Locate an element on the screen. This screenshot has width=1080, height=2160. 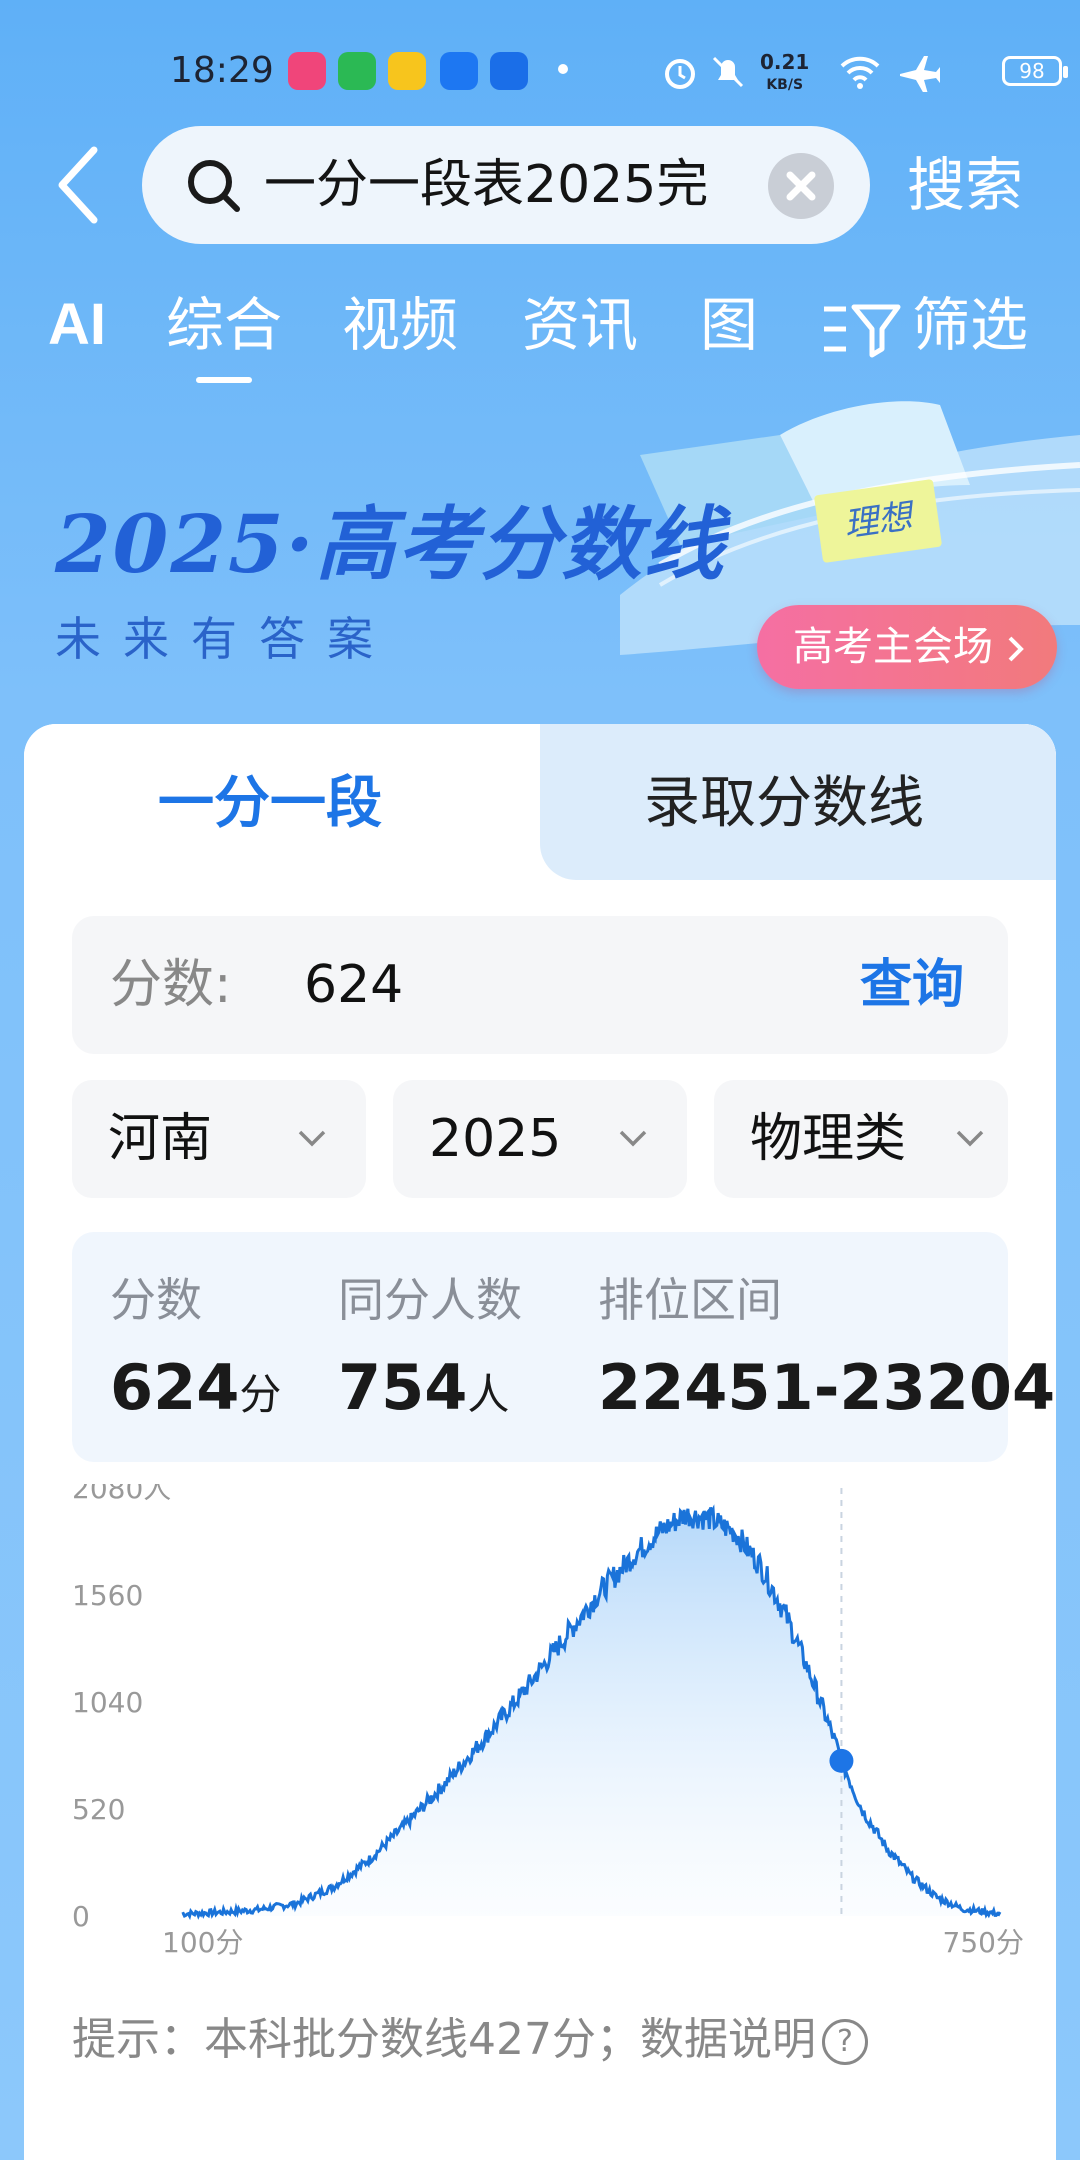
stat-rank-value: 22451-23204位 is located at coordinates (827, 1387).